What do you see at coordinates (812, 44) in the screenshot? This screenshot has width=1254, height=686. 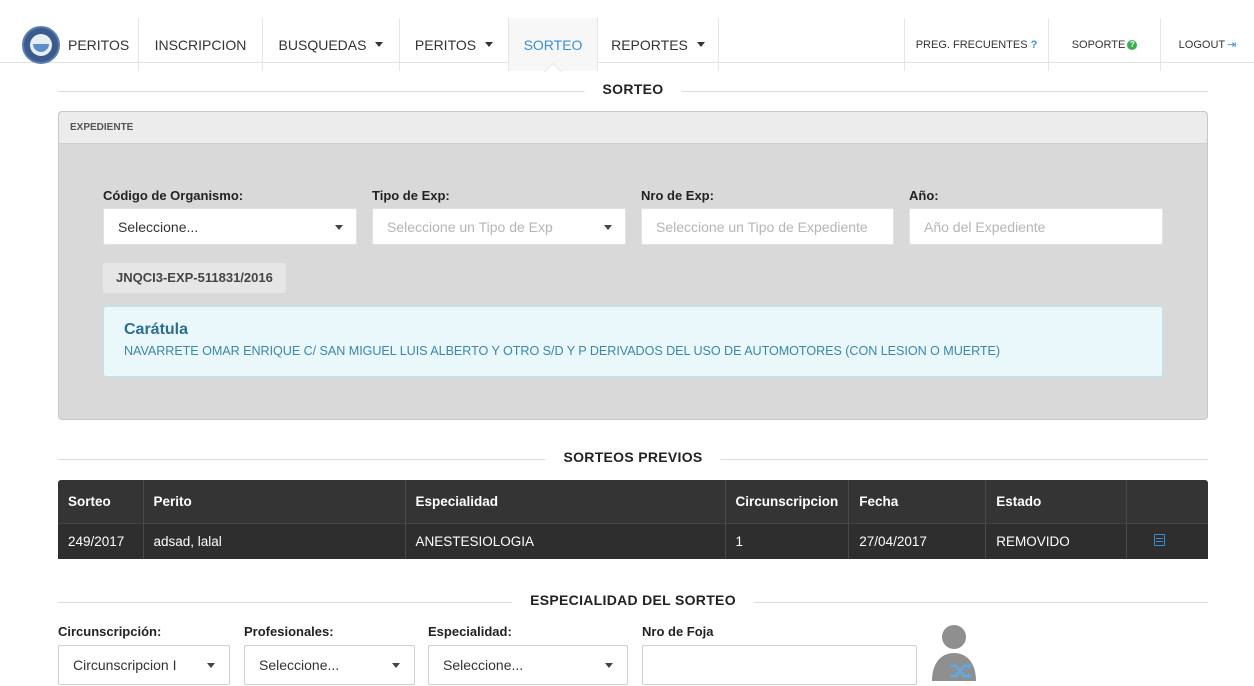 I see `nav-spacer` at bounding box center [812, 44].